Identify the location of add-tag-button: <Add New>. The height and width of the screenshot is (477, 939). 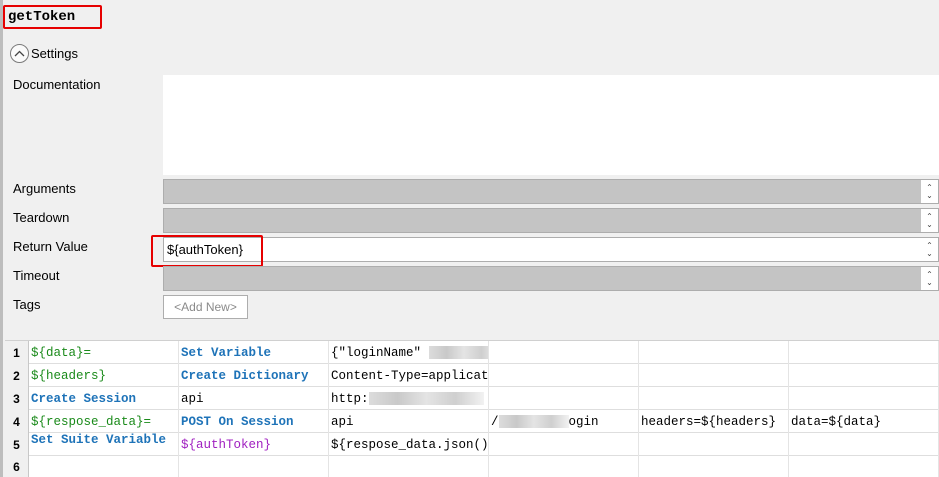
(205, 307).